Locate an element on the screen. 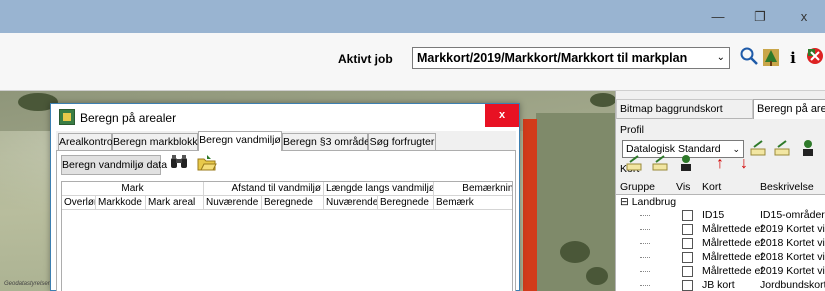 Image resolution: width=825 pixels, height=291 pixels. profile-new-icon is located at coordinates (782, 149).